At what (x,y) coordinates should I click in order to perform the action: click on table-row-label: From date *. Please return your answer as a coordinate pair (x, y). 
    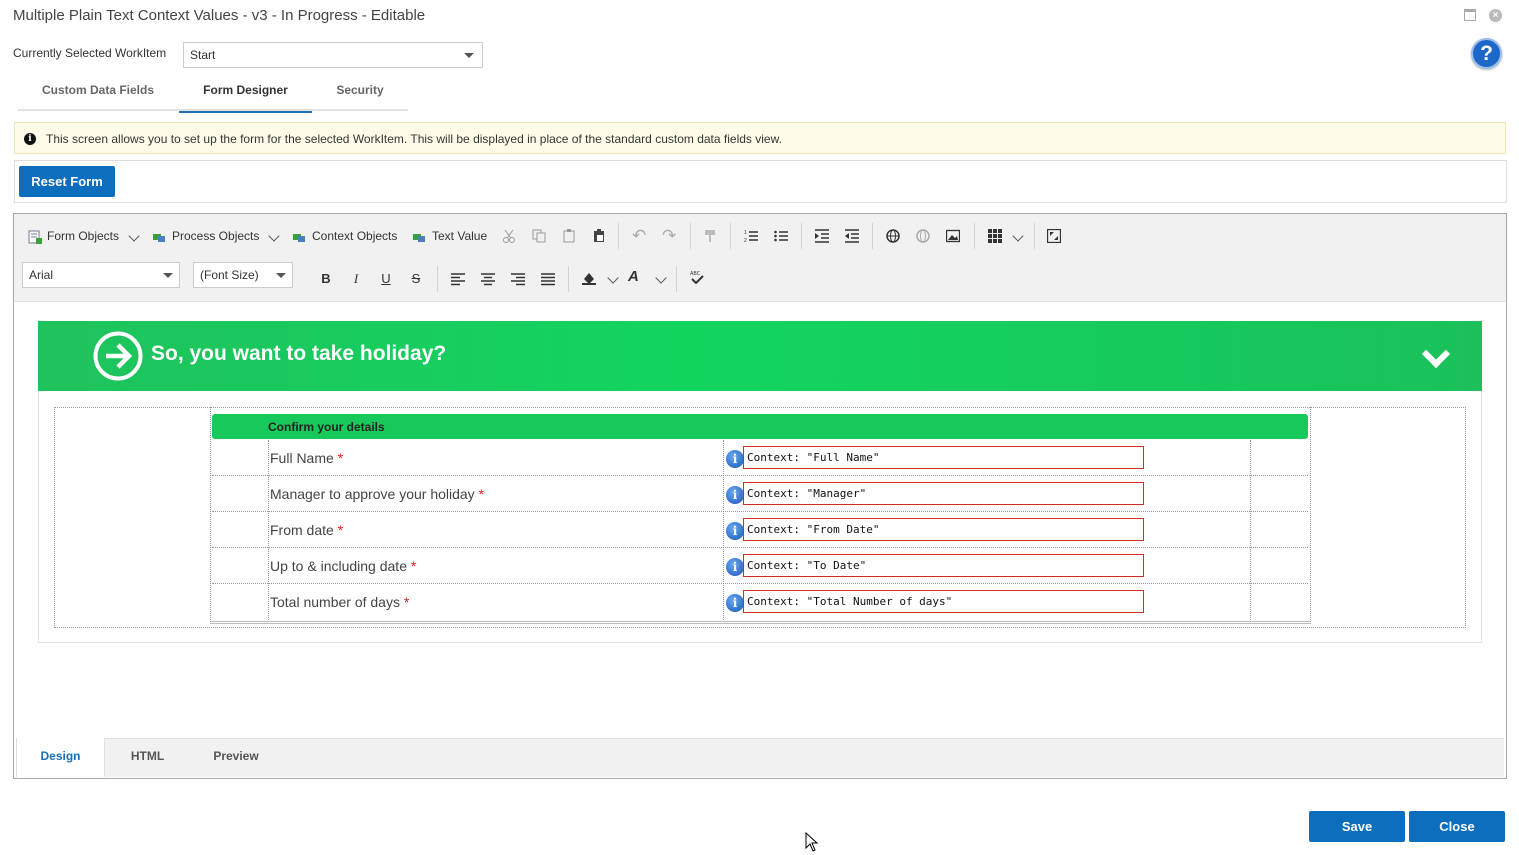
    Looking at the image, I should click on (307, 530).